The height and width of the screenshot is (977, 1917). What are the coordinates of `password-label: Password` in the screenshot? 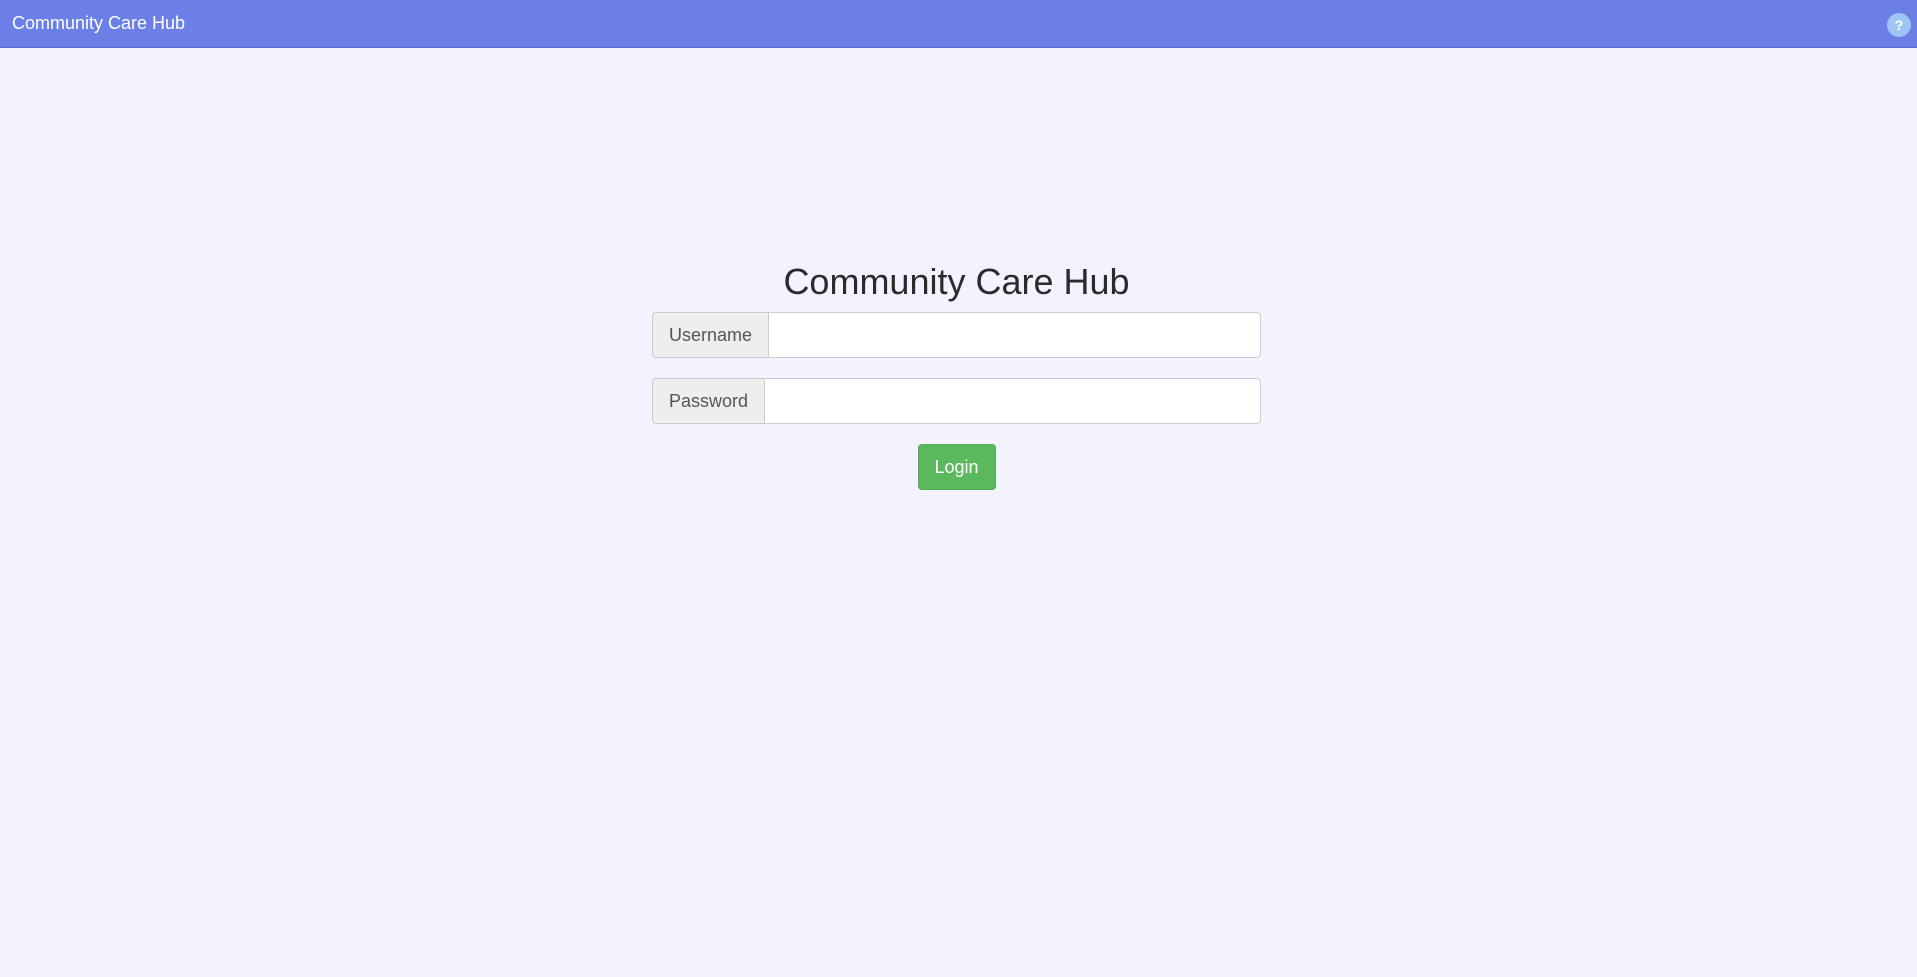 It's located at (708, 401).